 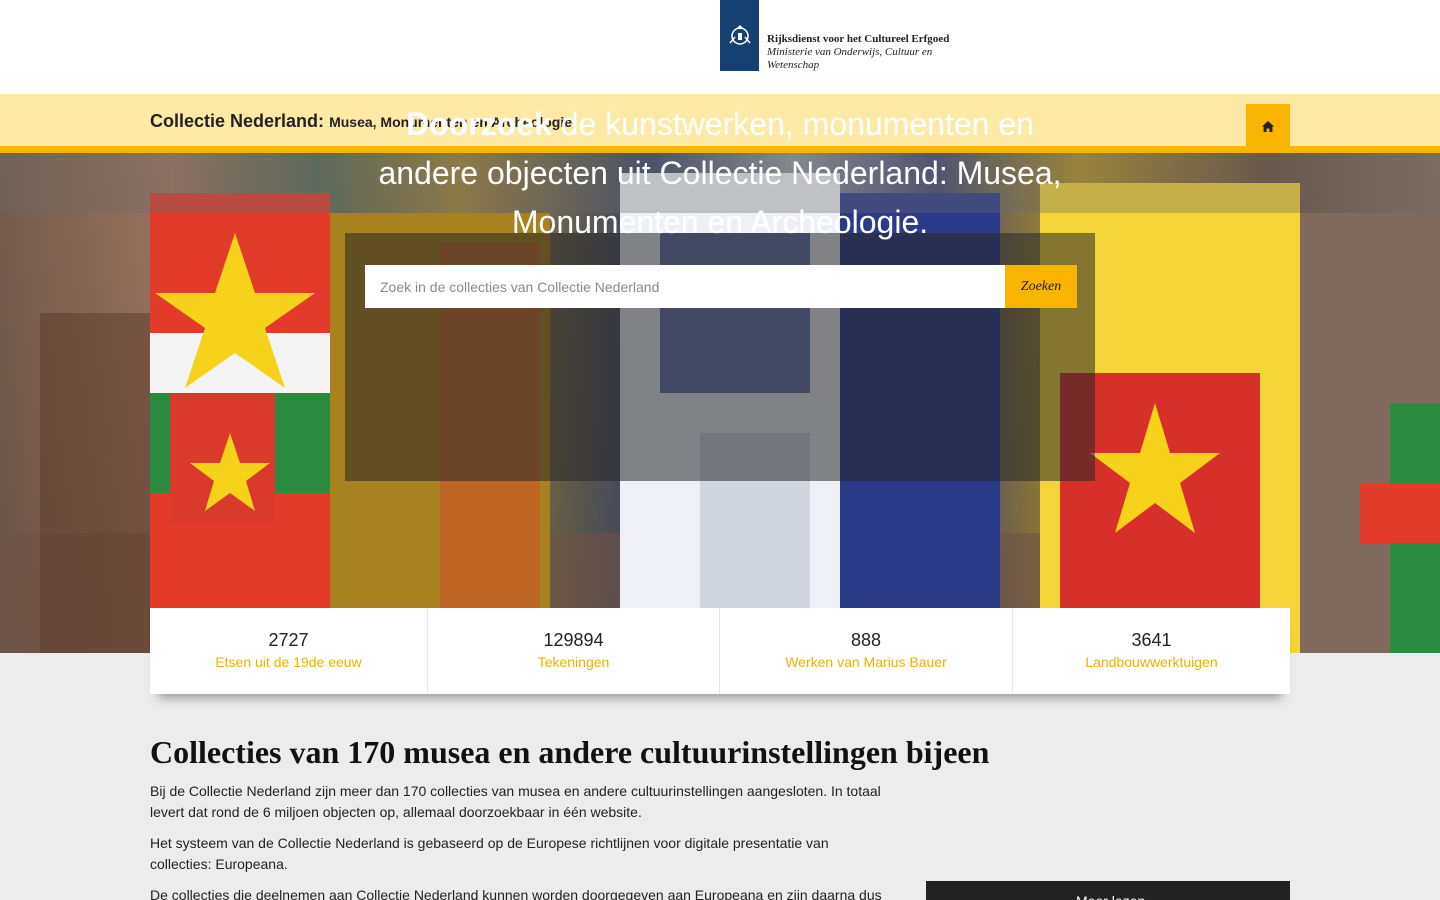 I want to click on stat-item: 3641 Landbouwwerktuigen, so click(x=1151, y=651).